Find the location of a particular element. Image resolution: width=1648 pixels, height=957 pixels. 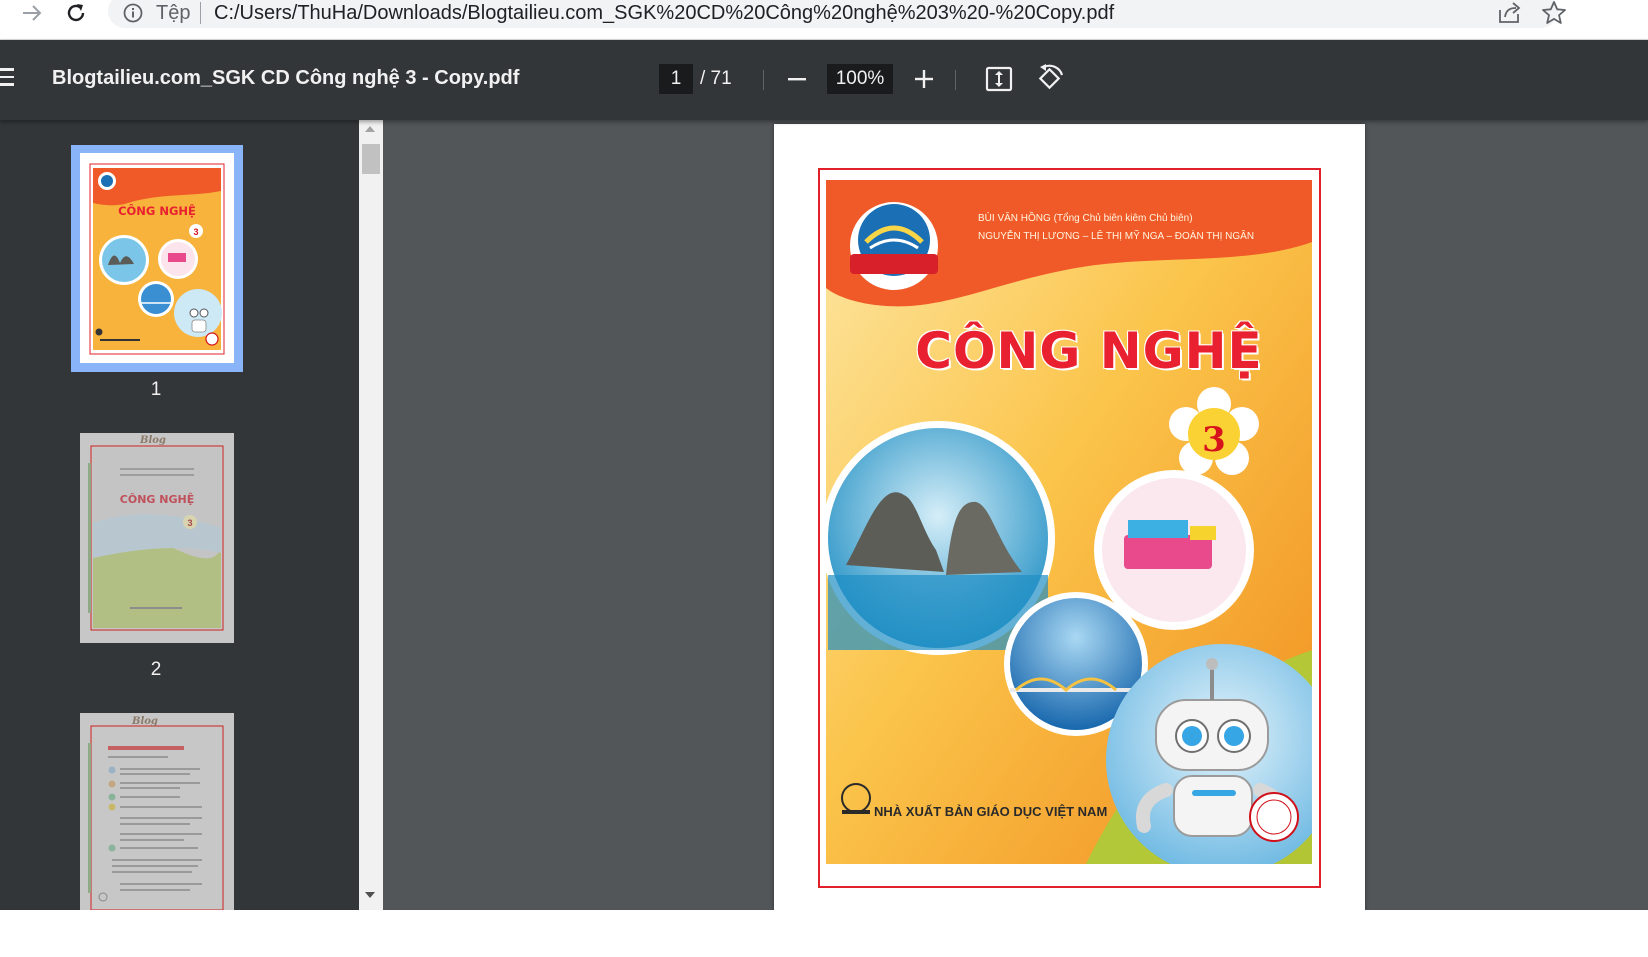

fit-to-page-icon is located at coordinates (999, 79).